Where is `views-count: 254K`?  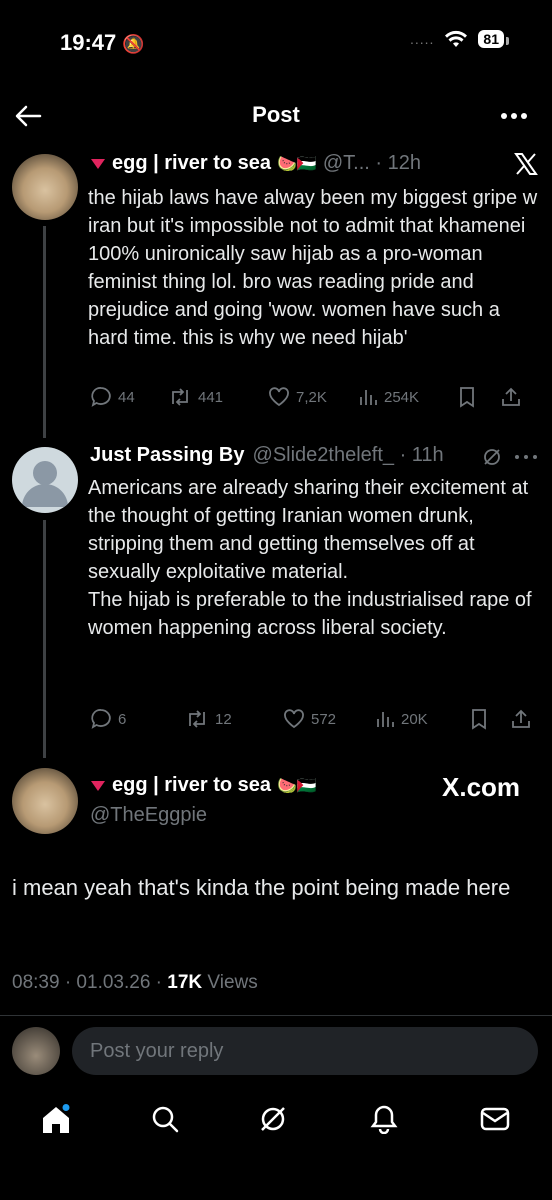 views-count: 254K is located at coordinates (402, 397).